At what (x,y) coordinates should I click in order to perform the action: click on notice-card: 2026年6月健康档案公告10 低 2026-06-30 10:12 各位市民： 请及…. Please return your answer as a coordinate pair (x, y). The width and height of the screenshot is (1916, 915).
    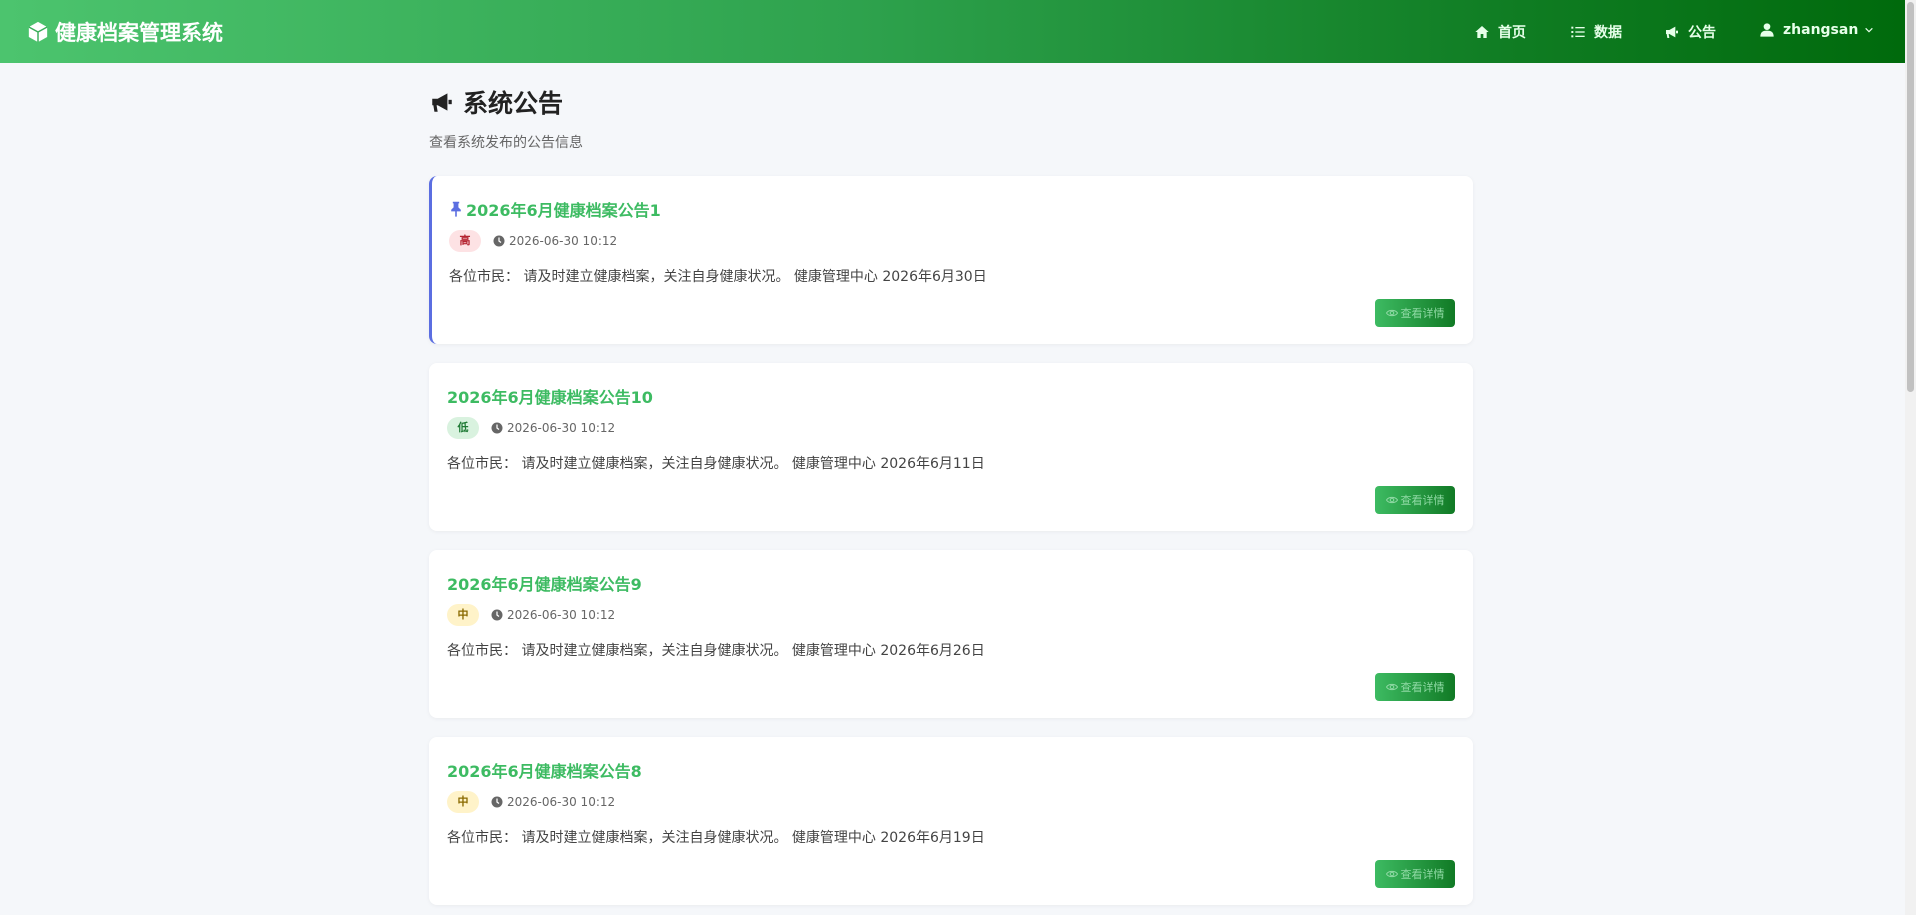
    Looking at the image, I should click on (951, 447).